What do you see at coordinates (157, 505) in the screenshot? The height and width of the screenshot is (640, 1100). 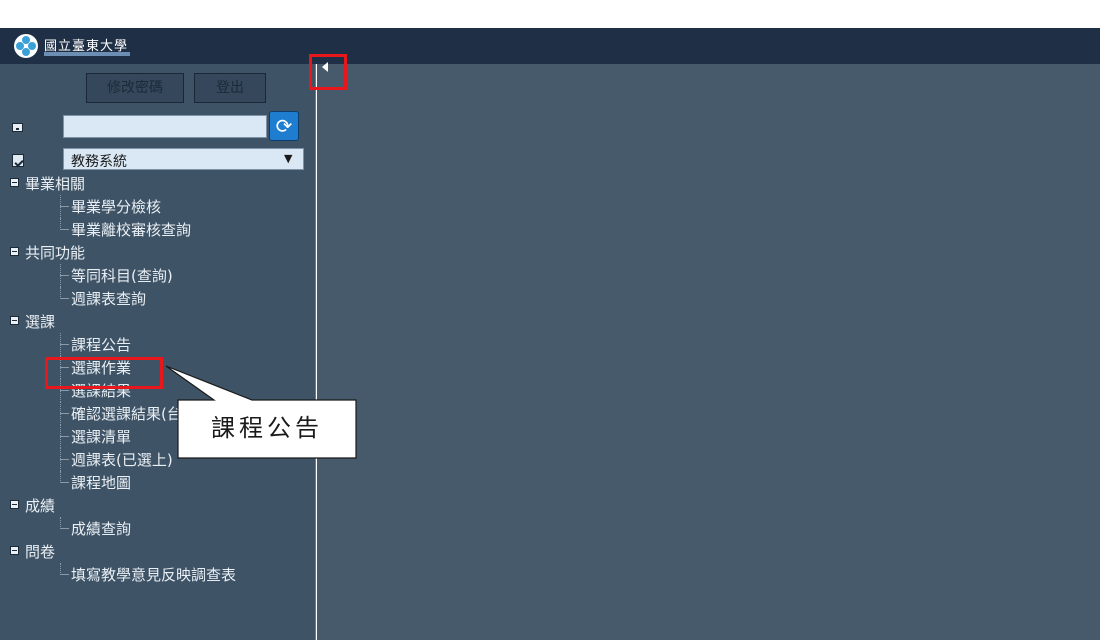 I see `tree-group: 成績` at bounding box center [157, 505].